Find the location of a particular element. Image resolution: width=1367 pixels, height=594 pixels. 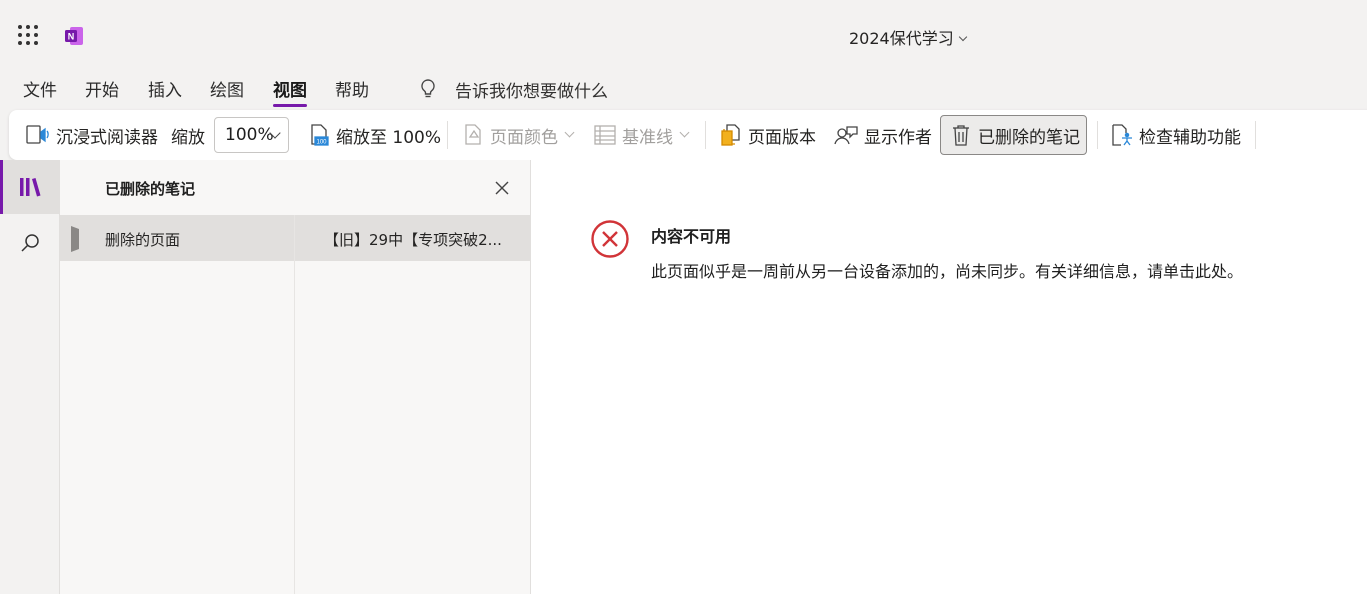

rule-lines-label: 基准线 is located at coordinates (647, 137).